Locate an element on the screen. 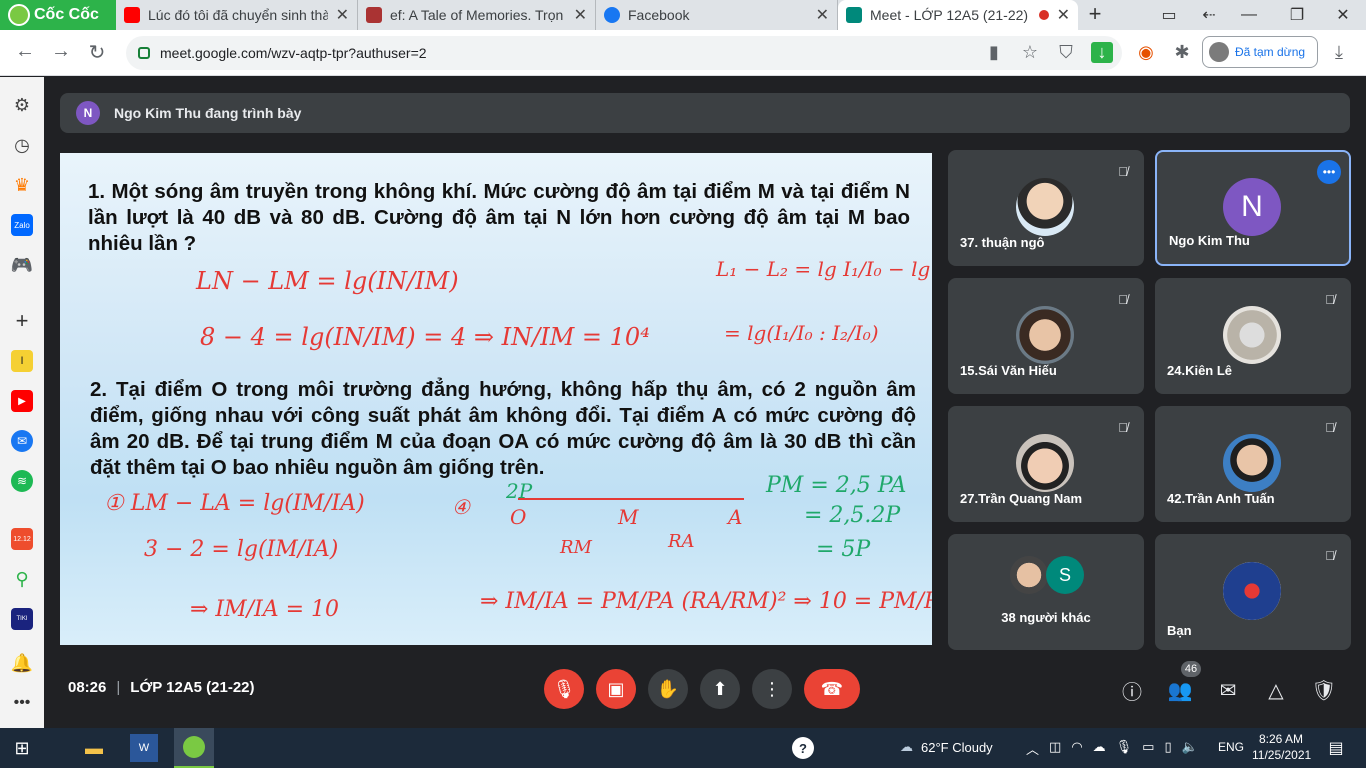  participant-name: 37. thuận ngô is located at coordinates (1002, 242).